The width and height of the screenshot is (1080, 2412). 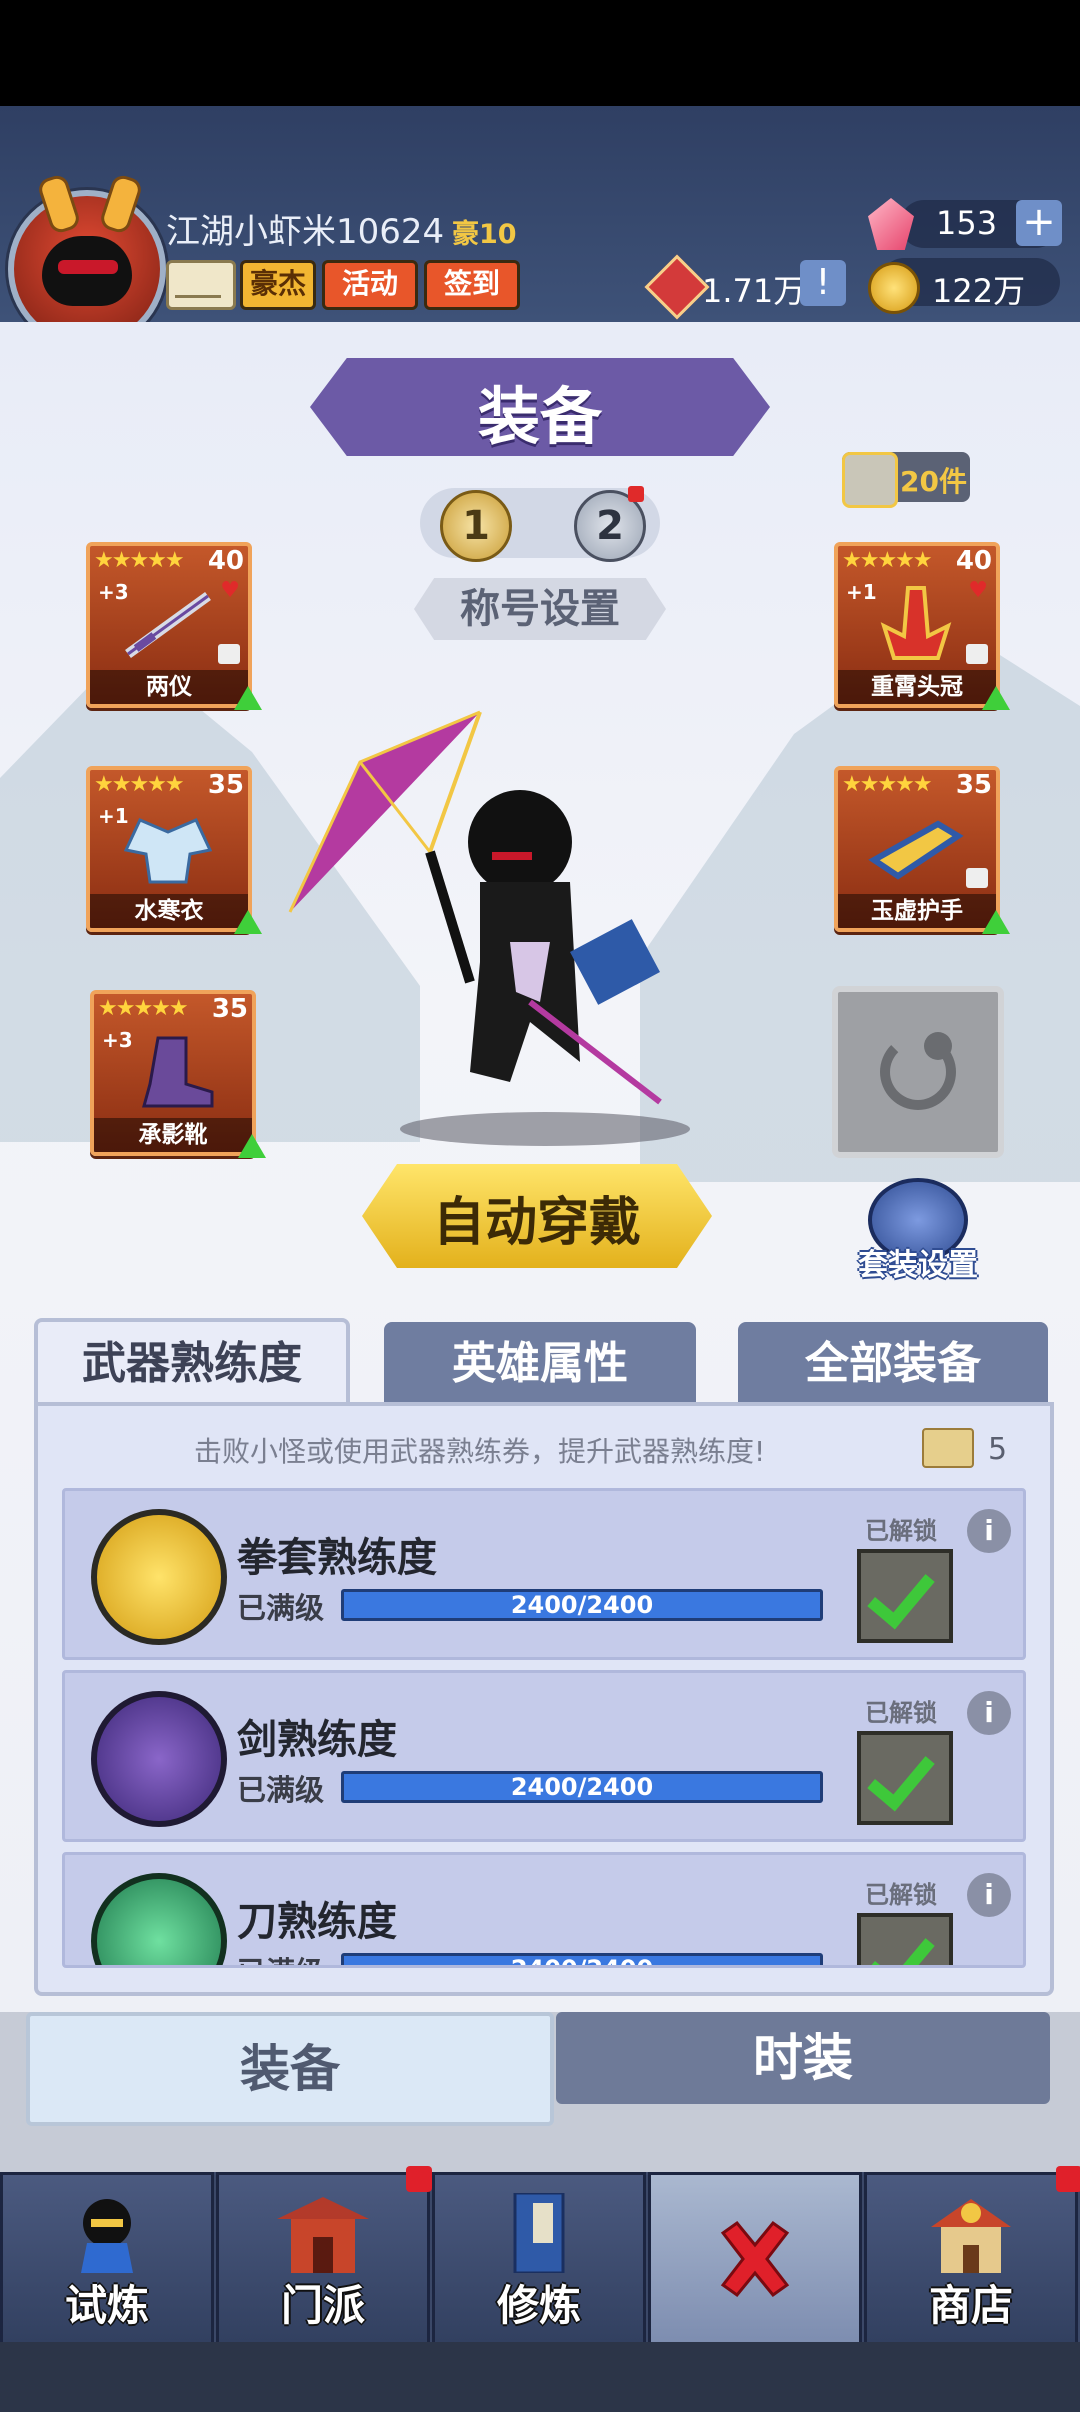 I want to click on system-nav-area, so click(x=540, y=2377).